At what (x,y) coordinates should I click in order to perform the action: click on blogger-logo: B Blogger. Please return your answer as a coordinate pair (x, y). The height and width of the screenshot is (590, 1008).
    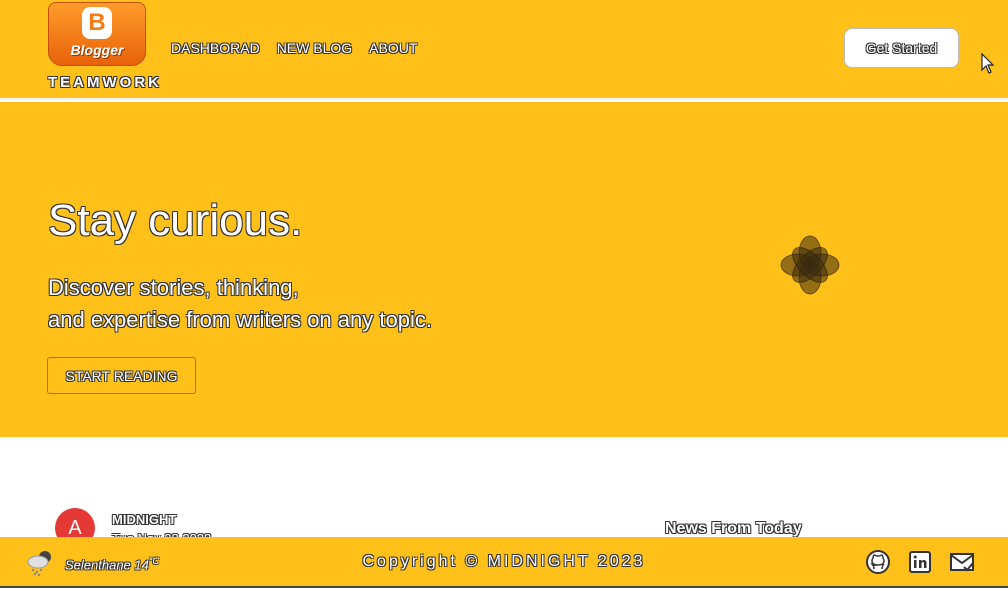
    Looking at the image, I should click on (97, 34).